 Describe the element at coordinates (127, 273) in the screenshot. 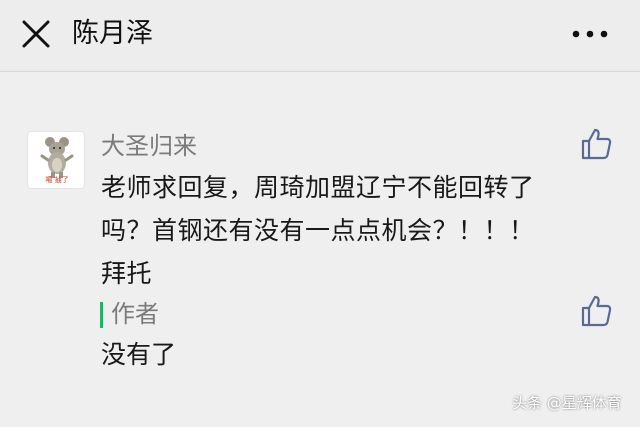

I see `comment-text-line: 拜托` at that location.